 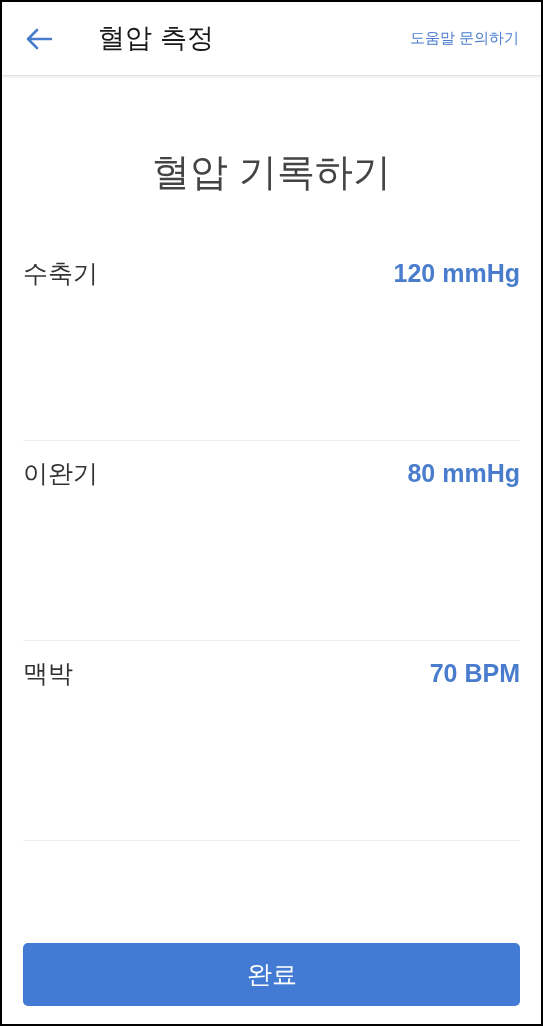 What do you see at coordinates (156, 39) in the screenshot?
I see `page-title: 혈압 측정` at bounding box center [156, 39].